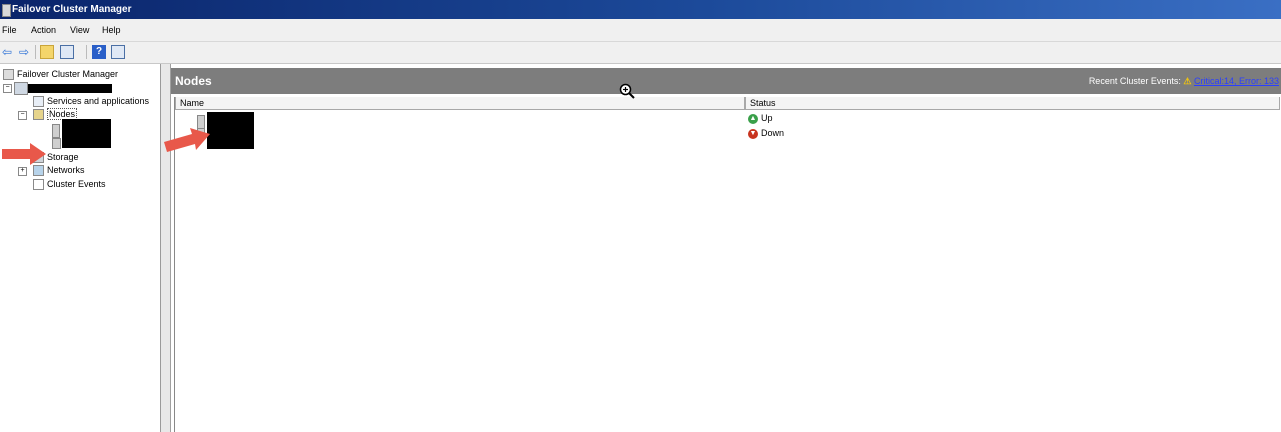 The width and height of the screenshot is (1281, 432). Describe the element at coordinates (6, 10) in the screenshot. I see `app-icon` at that location.